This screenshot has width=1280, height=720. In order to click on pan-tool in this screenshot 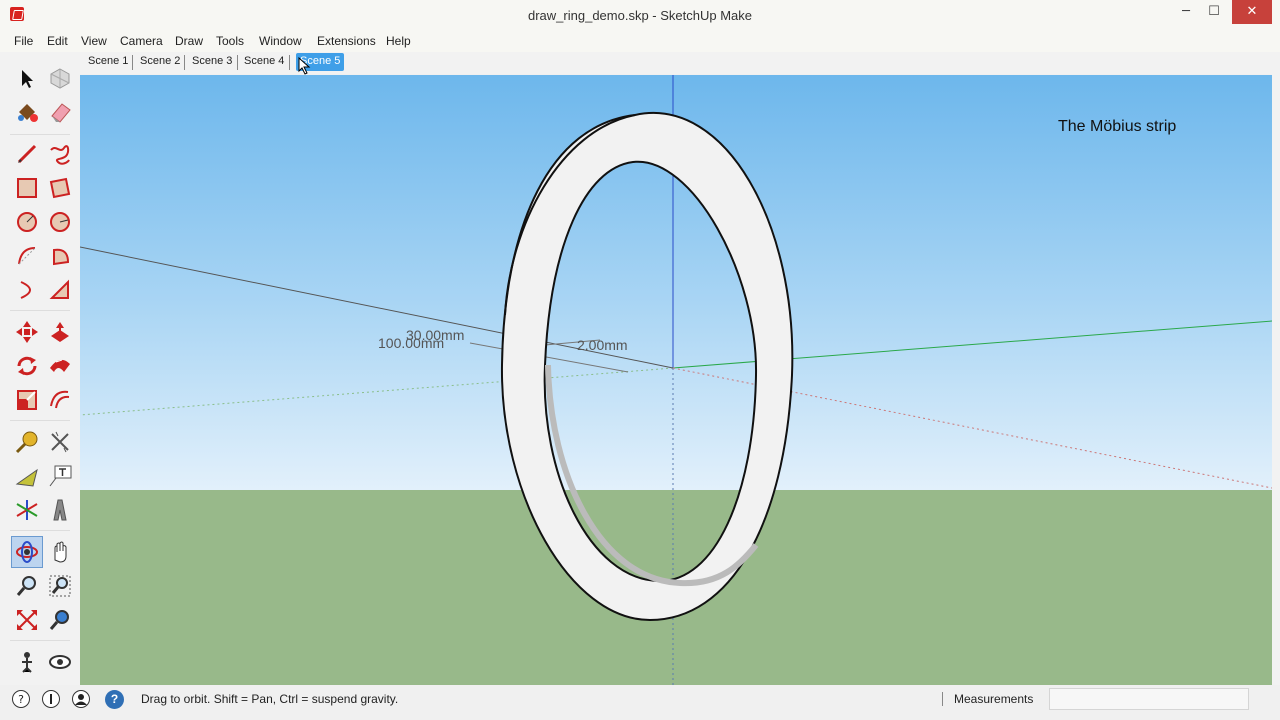, I will do `click(60, 552)`.